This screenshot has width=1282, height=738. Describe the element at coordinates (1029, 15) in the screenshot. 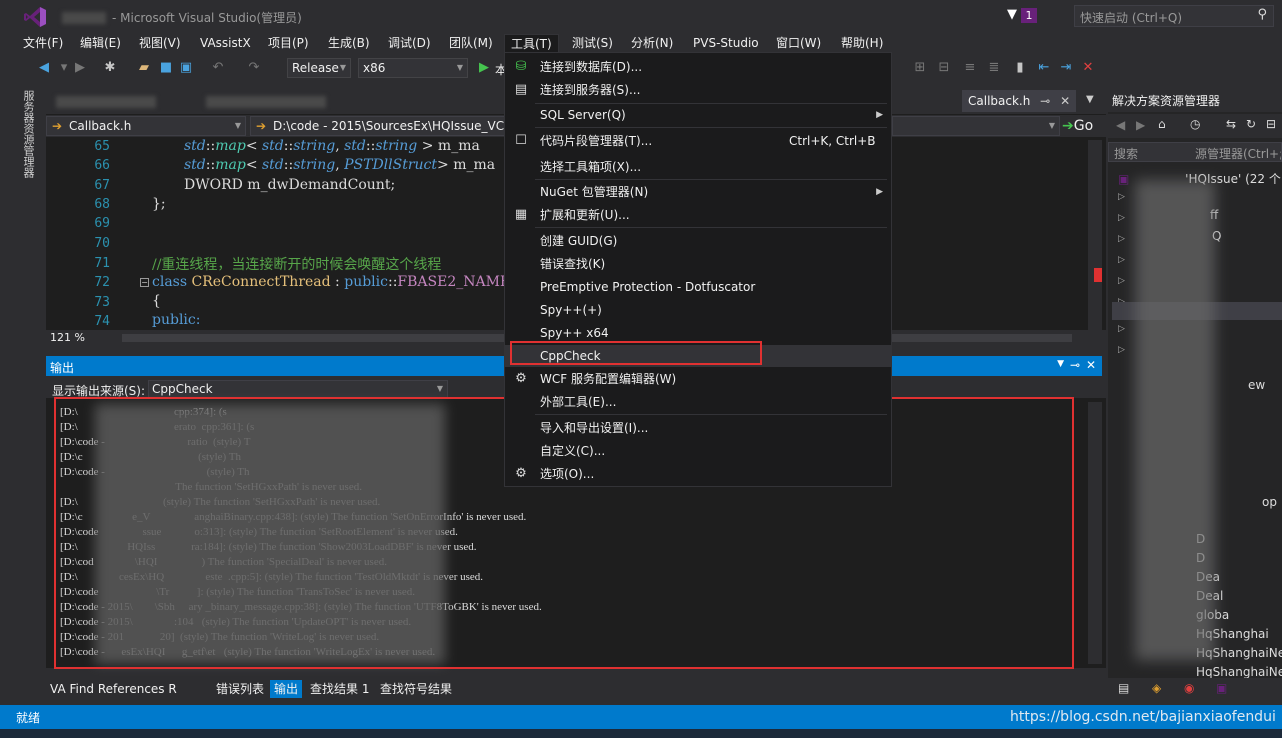

I see `notification-badge: 1` at that location.